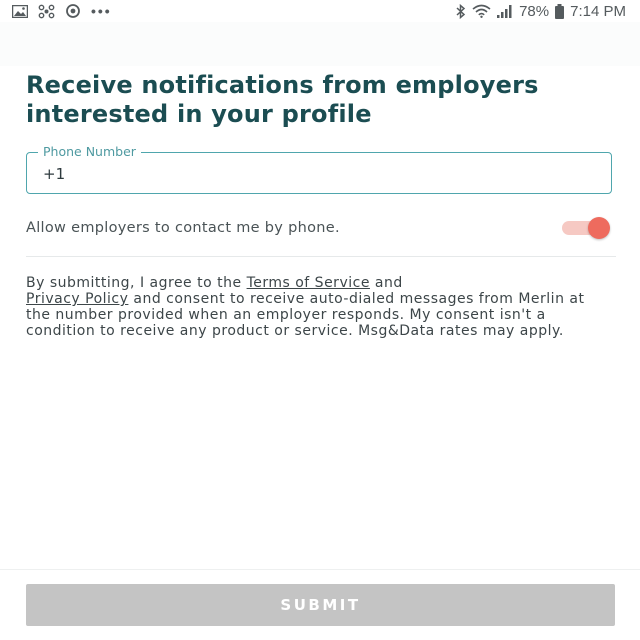 The image size is (640, 640). Describe the element at coordinates (308, 283) in the screenshot. I see `terms-of-service-link: Terms of Service` at that location.